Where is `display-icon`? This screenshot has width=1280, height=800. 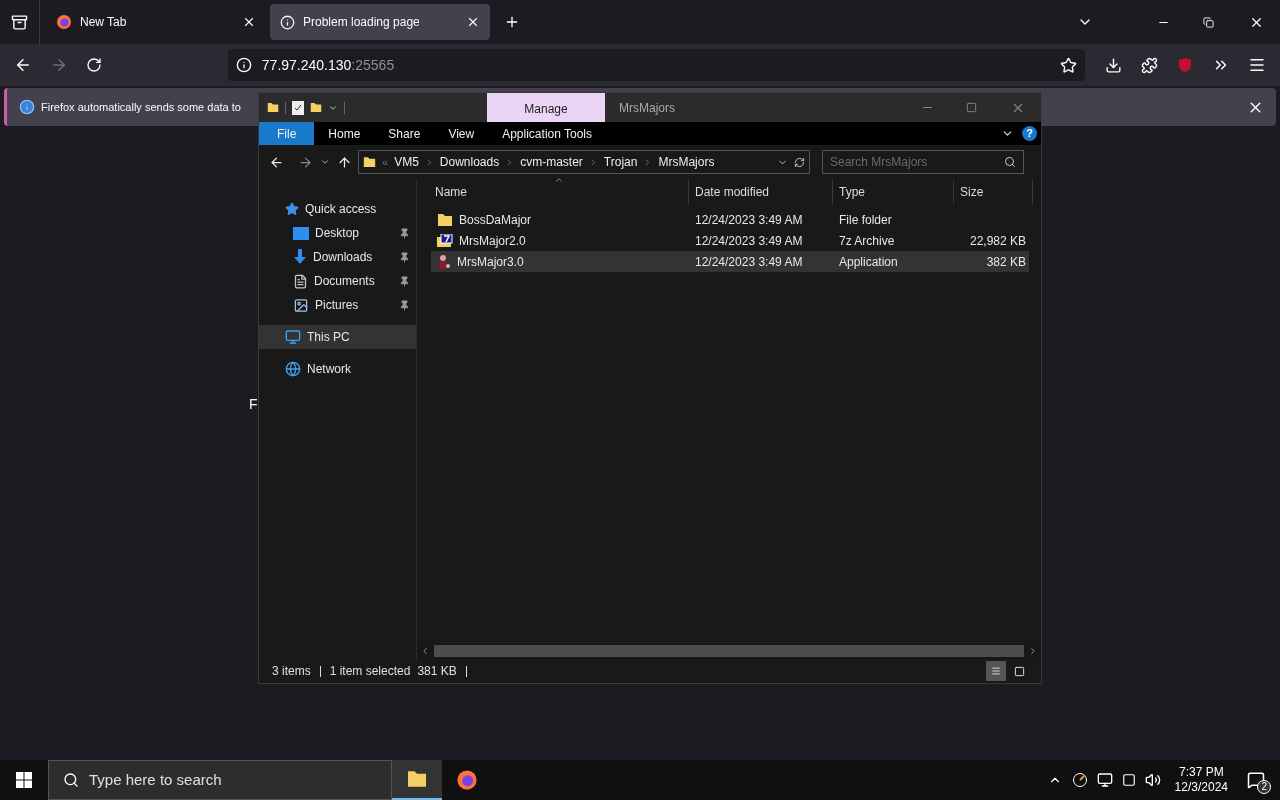 display-icon is located at coordinates (1104, 780).